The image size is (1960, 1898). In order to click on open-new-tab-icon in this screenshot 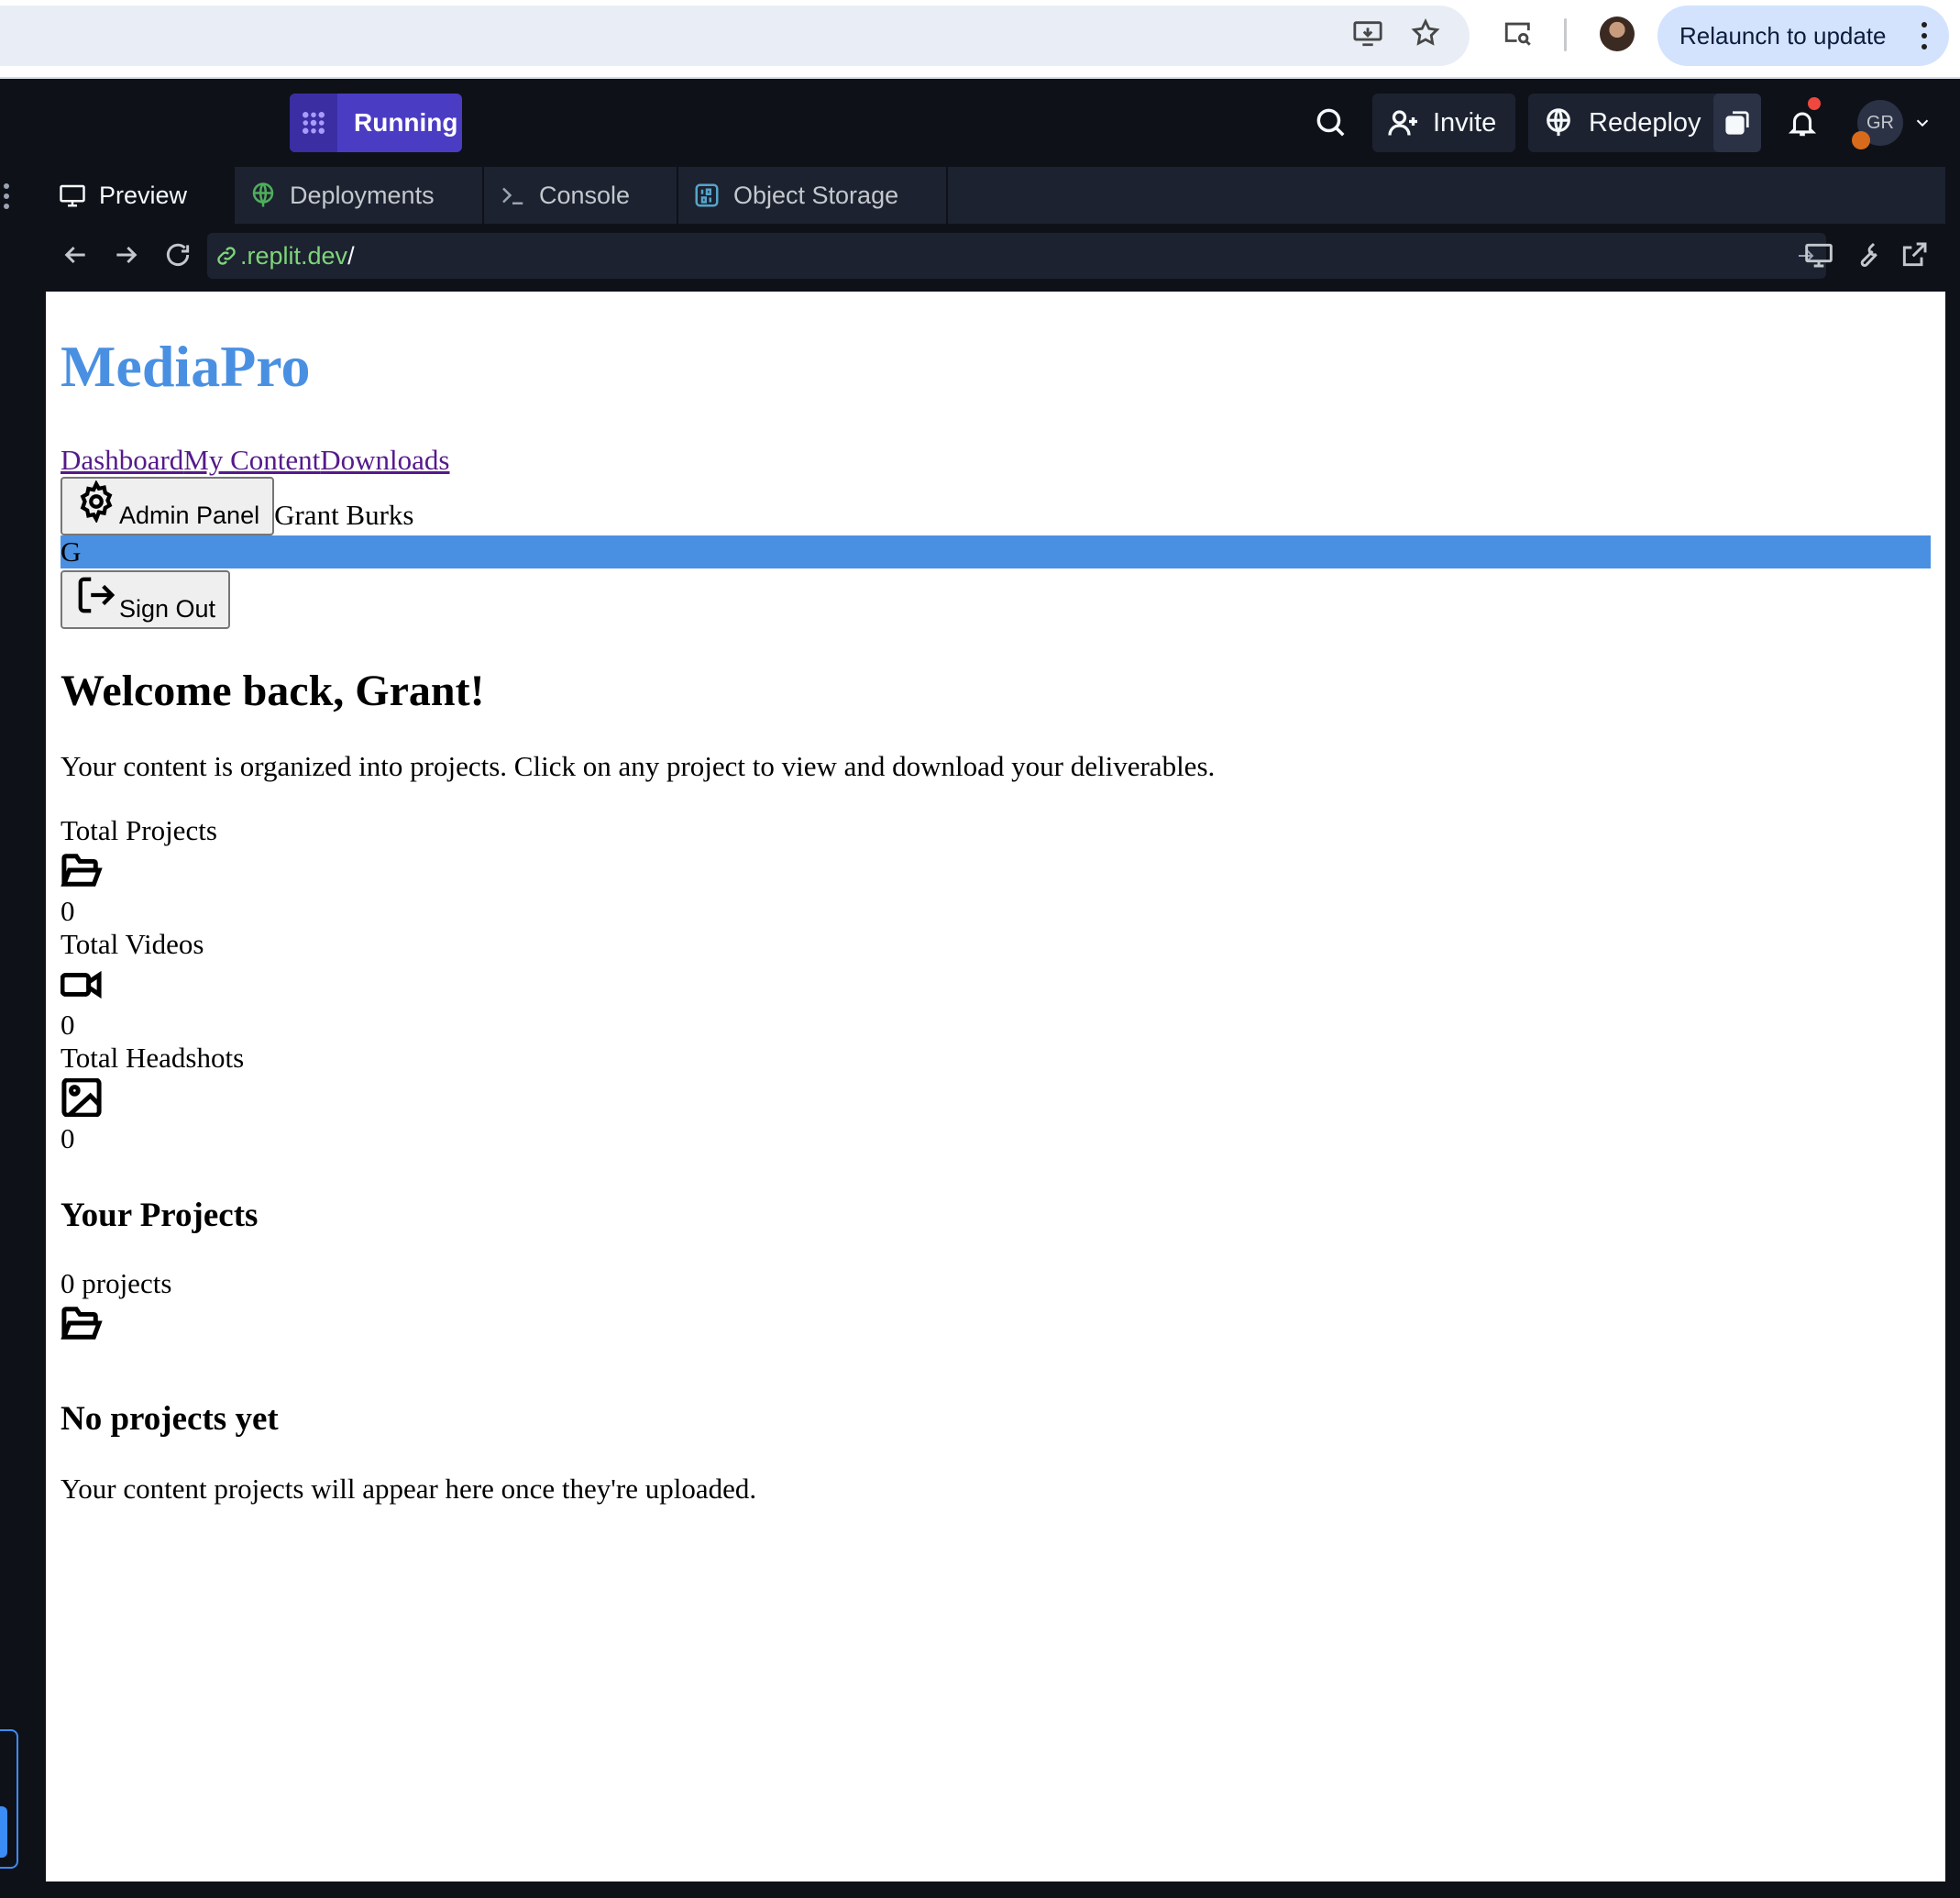, I will do `click(1914, 257)`.